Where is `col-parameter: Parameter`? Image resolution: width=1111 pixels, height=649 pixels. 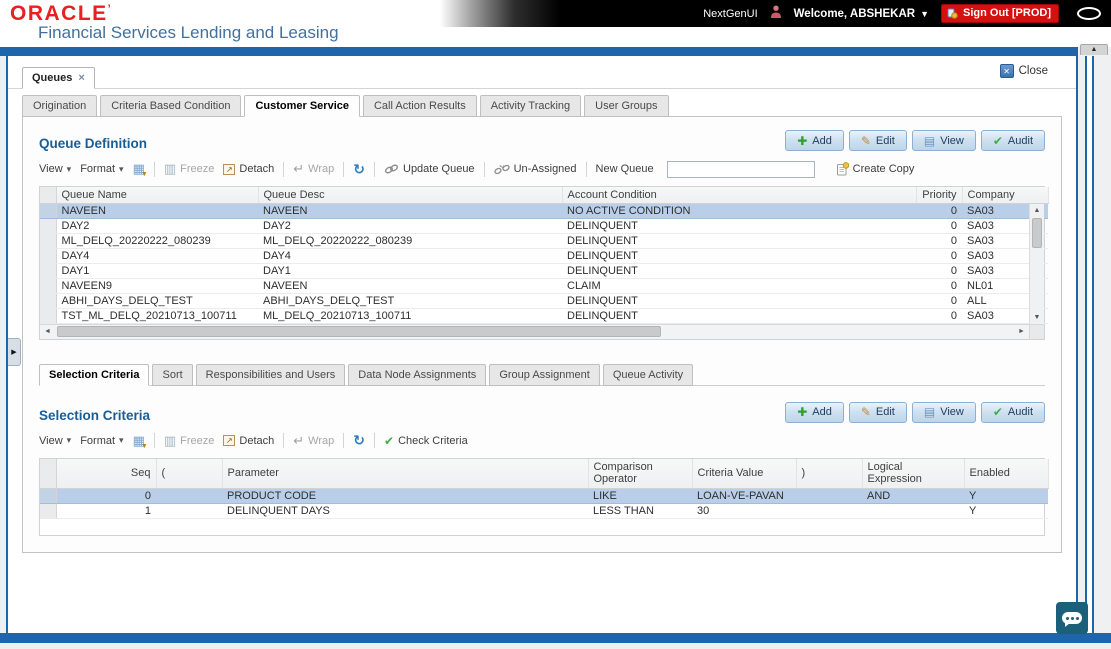 col-parameter: Parameter is located at coordinates (405, 473).